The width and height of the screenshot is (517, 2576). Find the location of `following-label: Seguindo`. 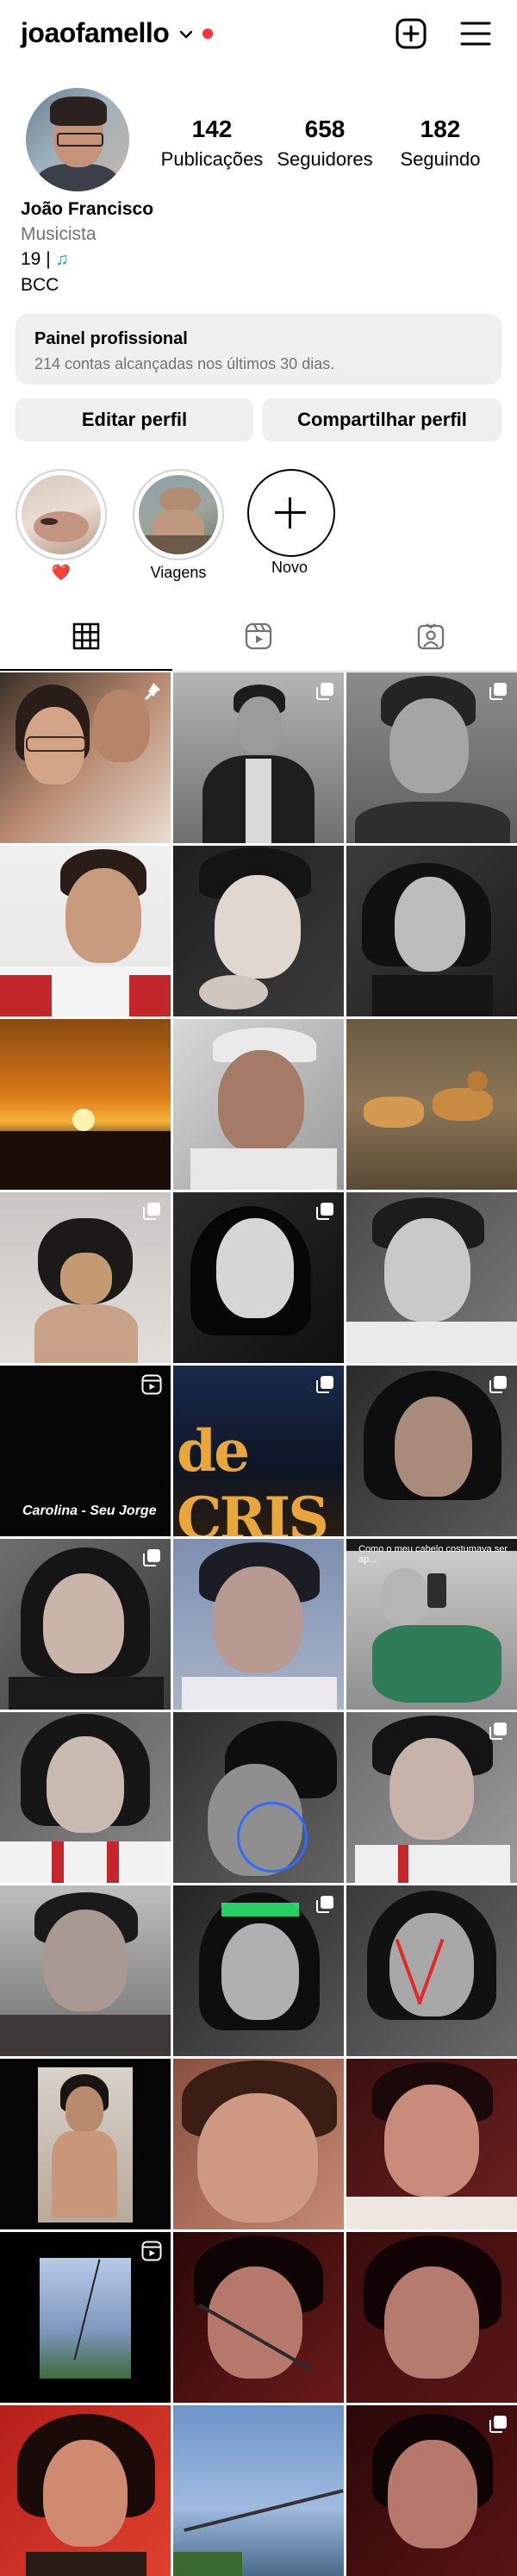

following-label: Seguindo is located at coordinates (440, 159).